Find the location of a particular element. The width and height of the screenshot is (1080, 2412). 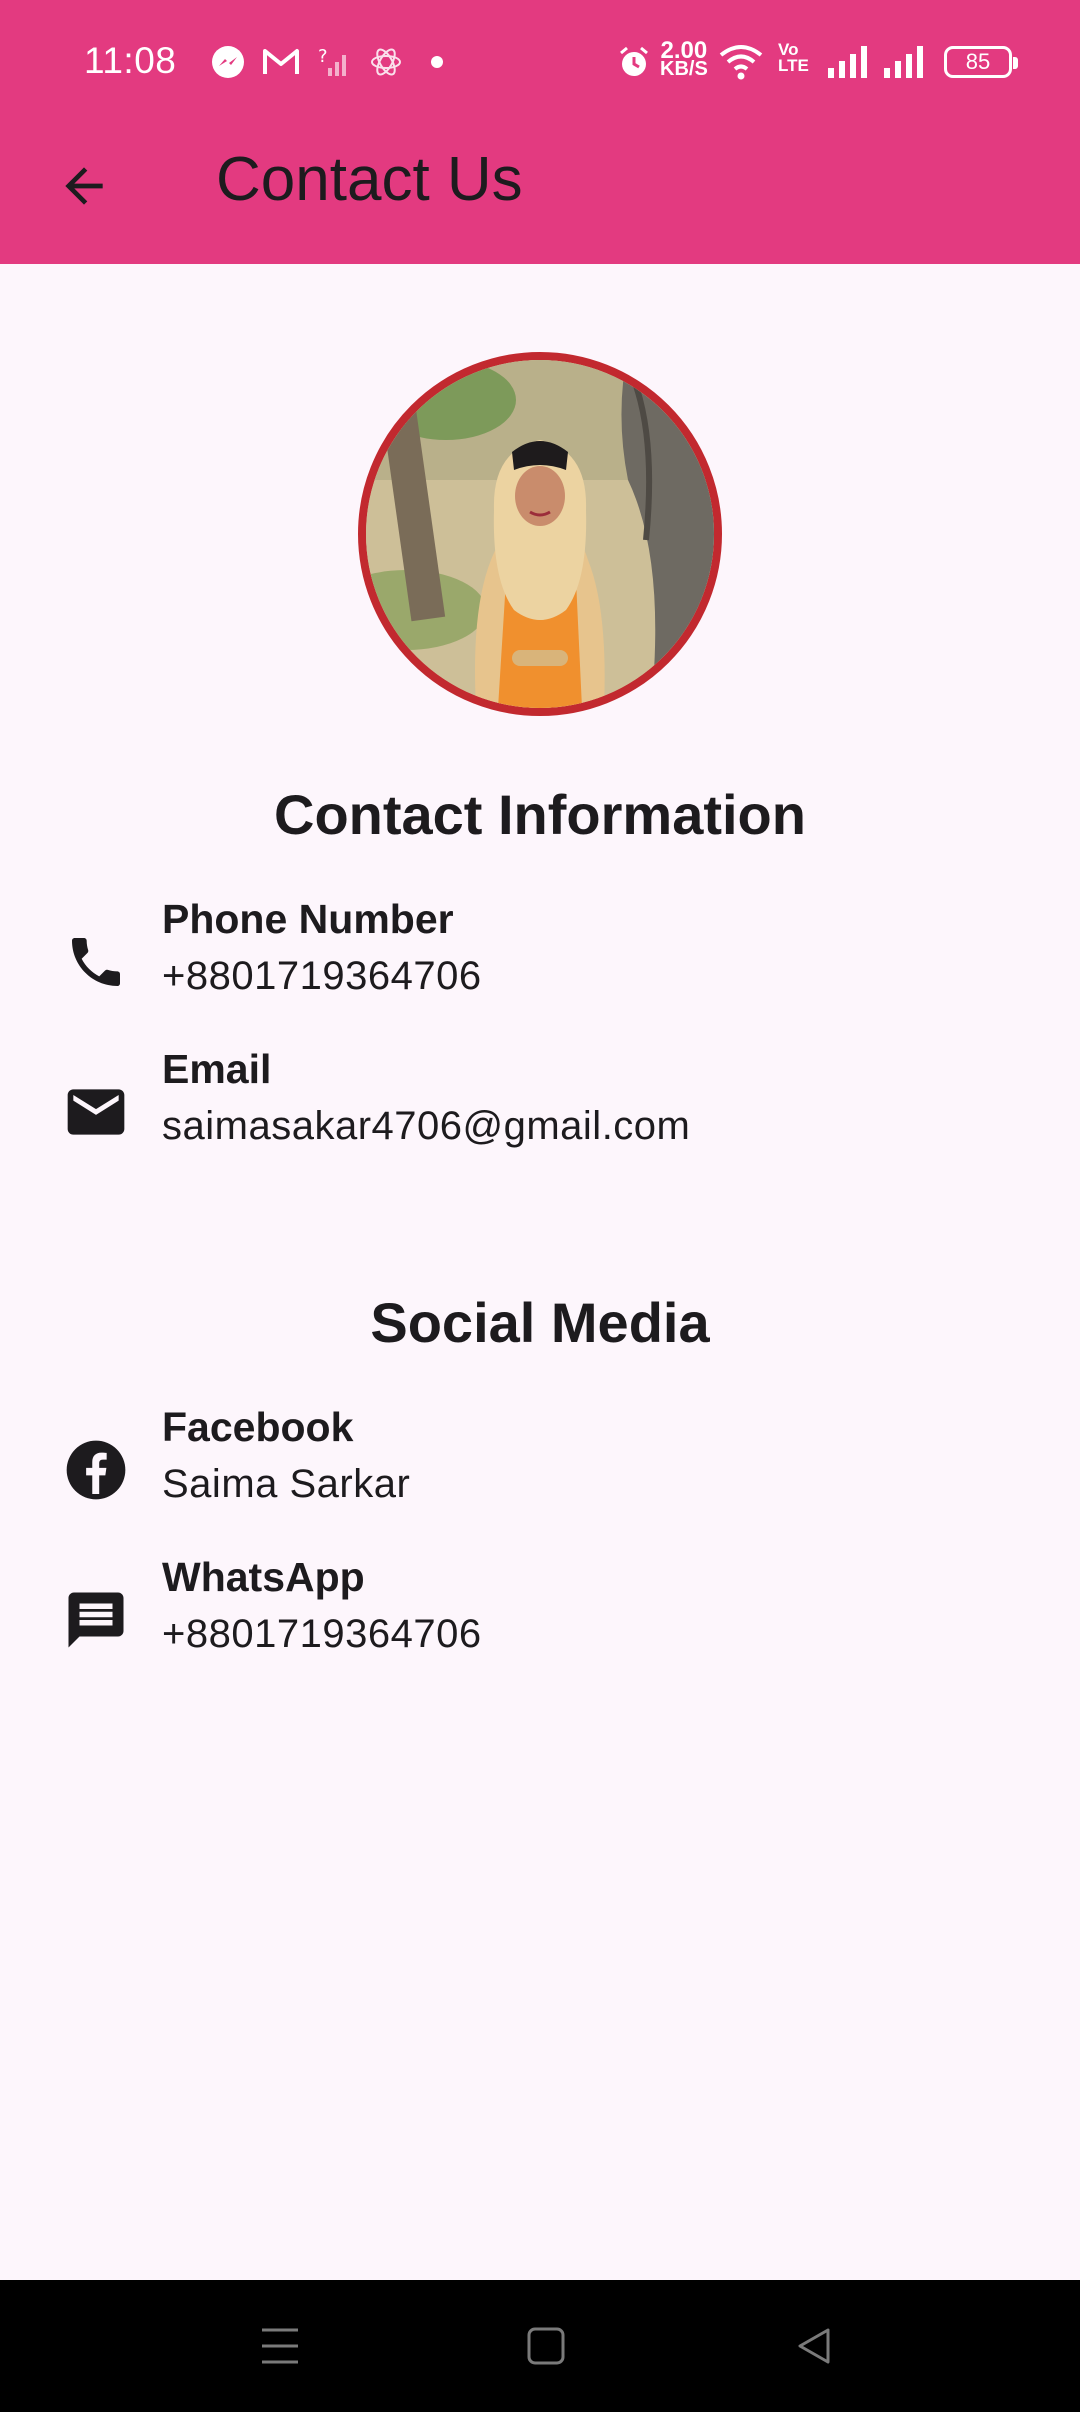

social-media-heading: Social Media is located at coordinates (540, 1322).